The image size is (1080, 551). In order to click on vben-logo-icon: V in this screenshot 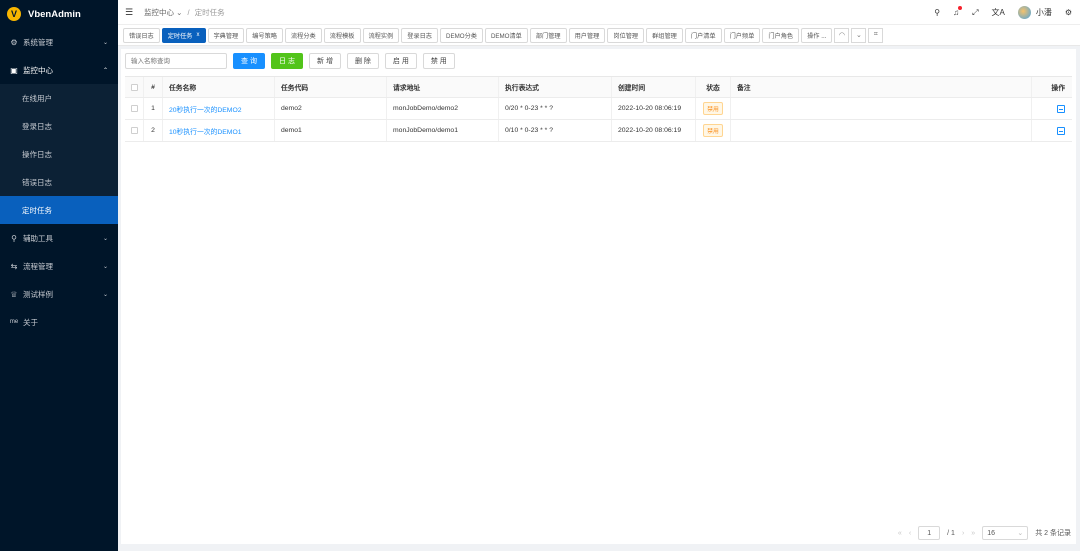, I will do `click(14, 14)`.